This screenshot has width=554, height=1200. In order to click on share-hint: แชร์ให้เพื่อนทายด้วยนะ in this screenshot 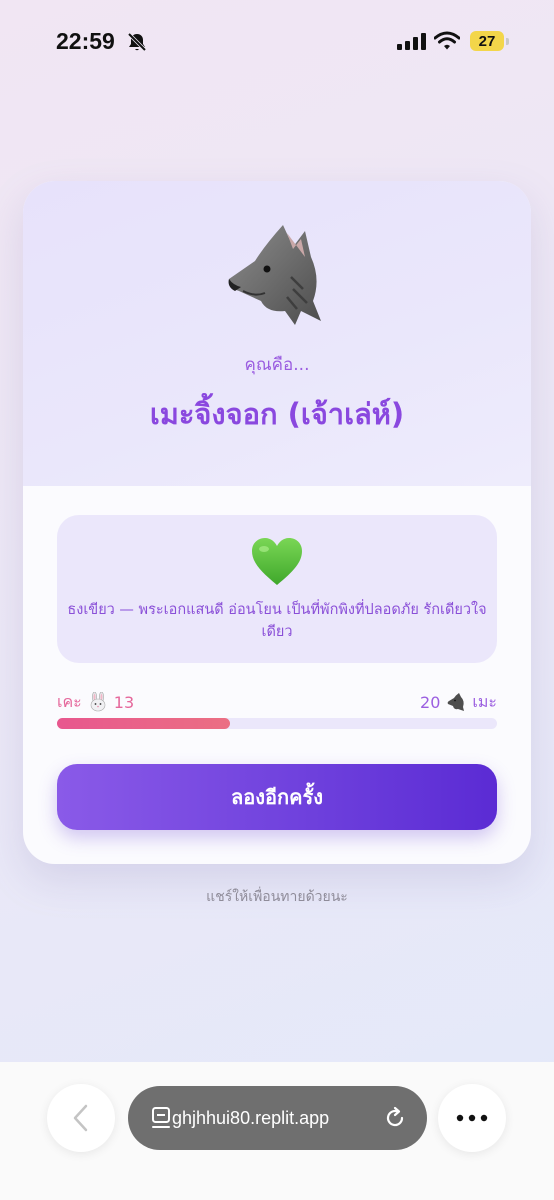, I will do `click(277, 897)`.